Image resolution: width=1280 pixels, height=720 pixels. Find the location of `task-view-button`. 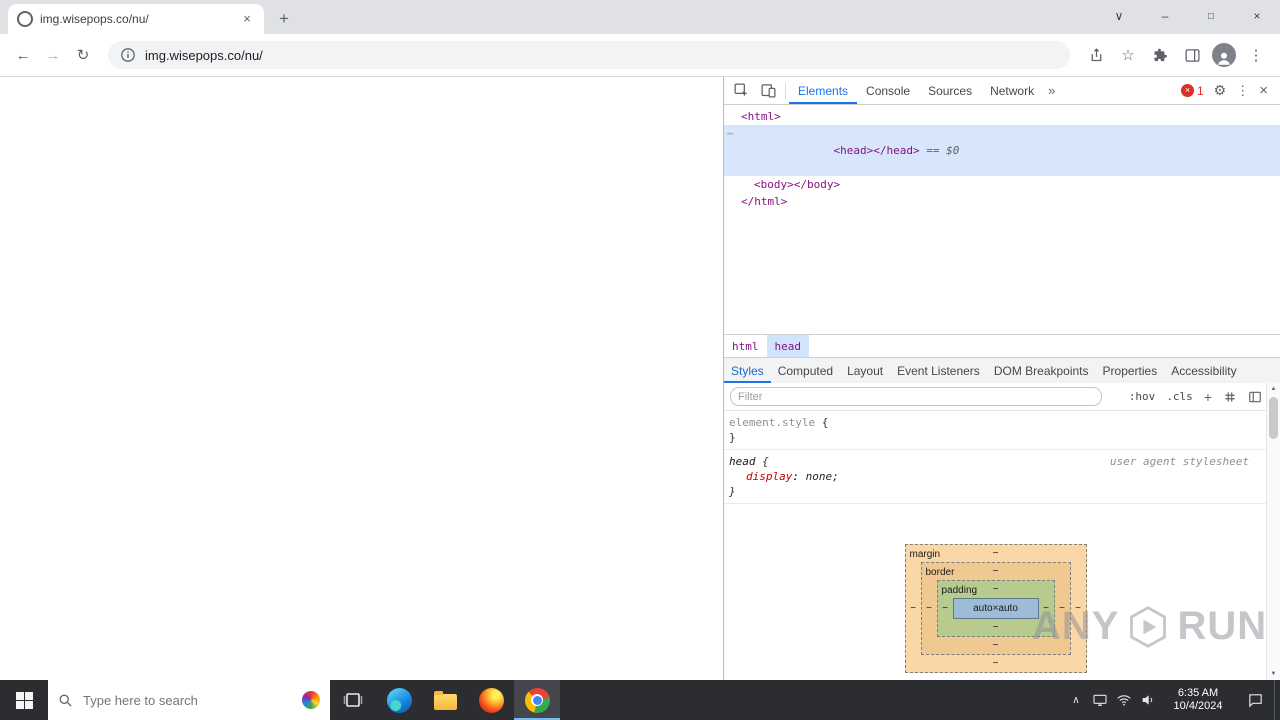

task-view-button is located at coordinates (353, 700).